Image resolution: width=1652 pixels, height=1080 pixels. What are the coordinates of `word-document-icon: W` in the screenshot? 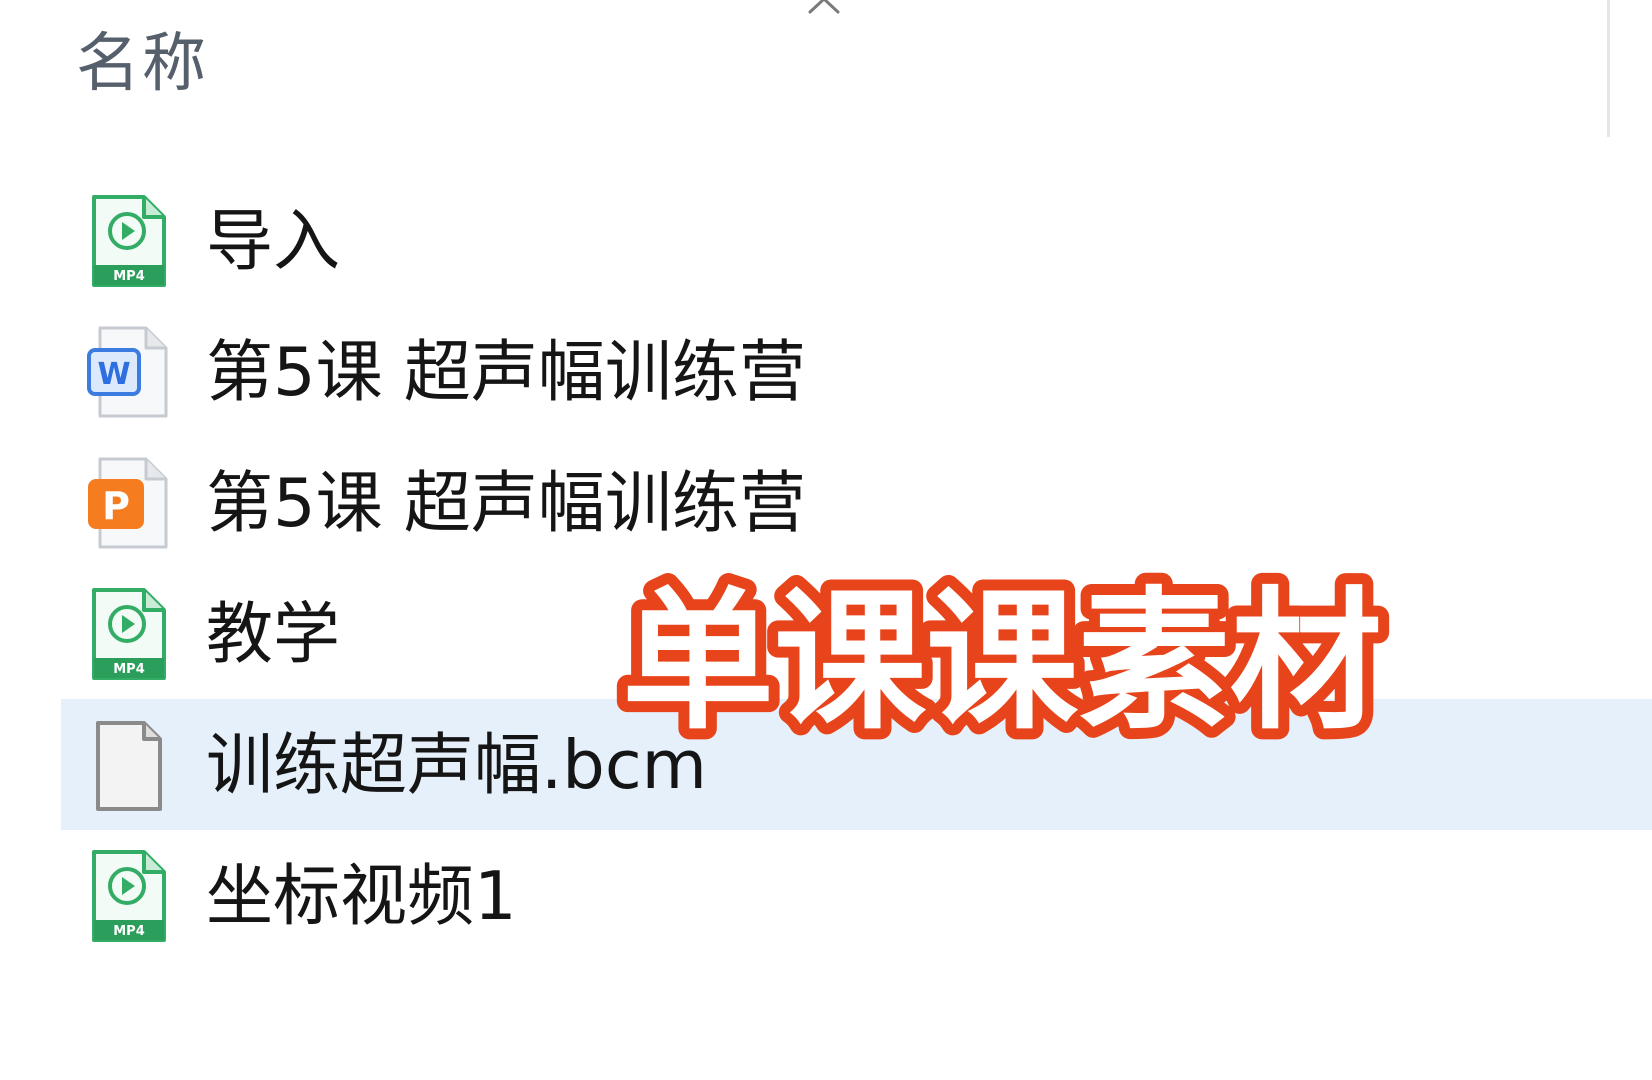 It's located at (128, 372).